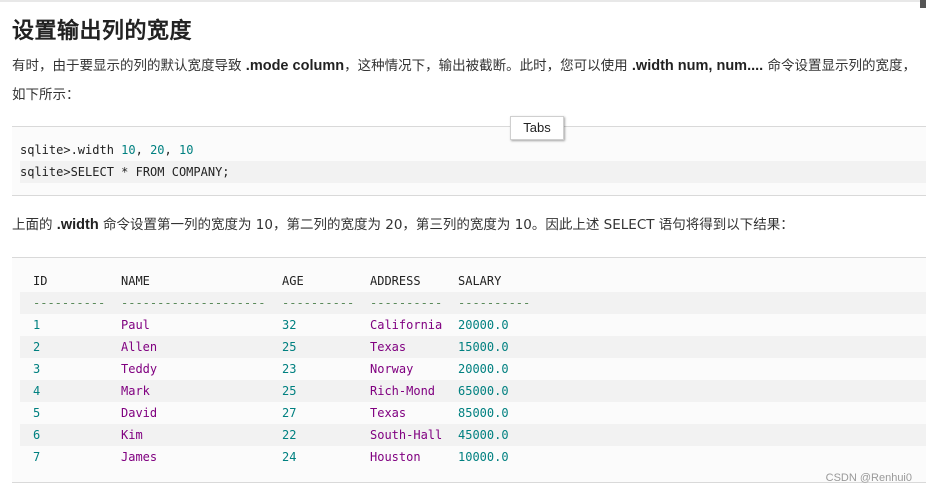 The height and width of the screenshot is (494, 926). Describe the element at coordinates (395, 281) in the screenshot. I see `header-address: ADDRESS` at that location.